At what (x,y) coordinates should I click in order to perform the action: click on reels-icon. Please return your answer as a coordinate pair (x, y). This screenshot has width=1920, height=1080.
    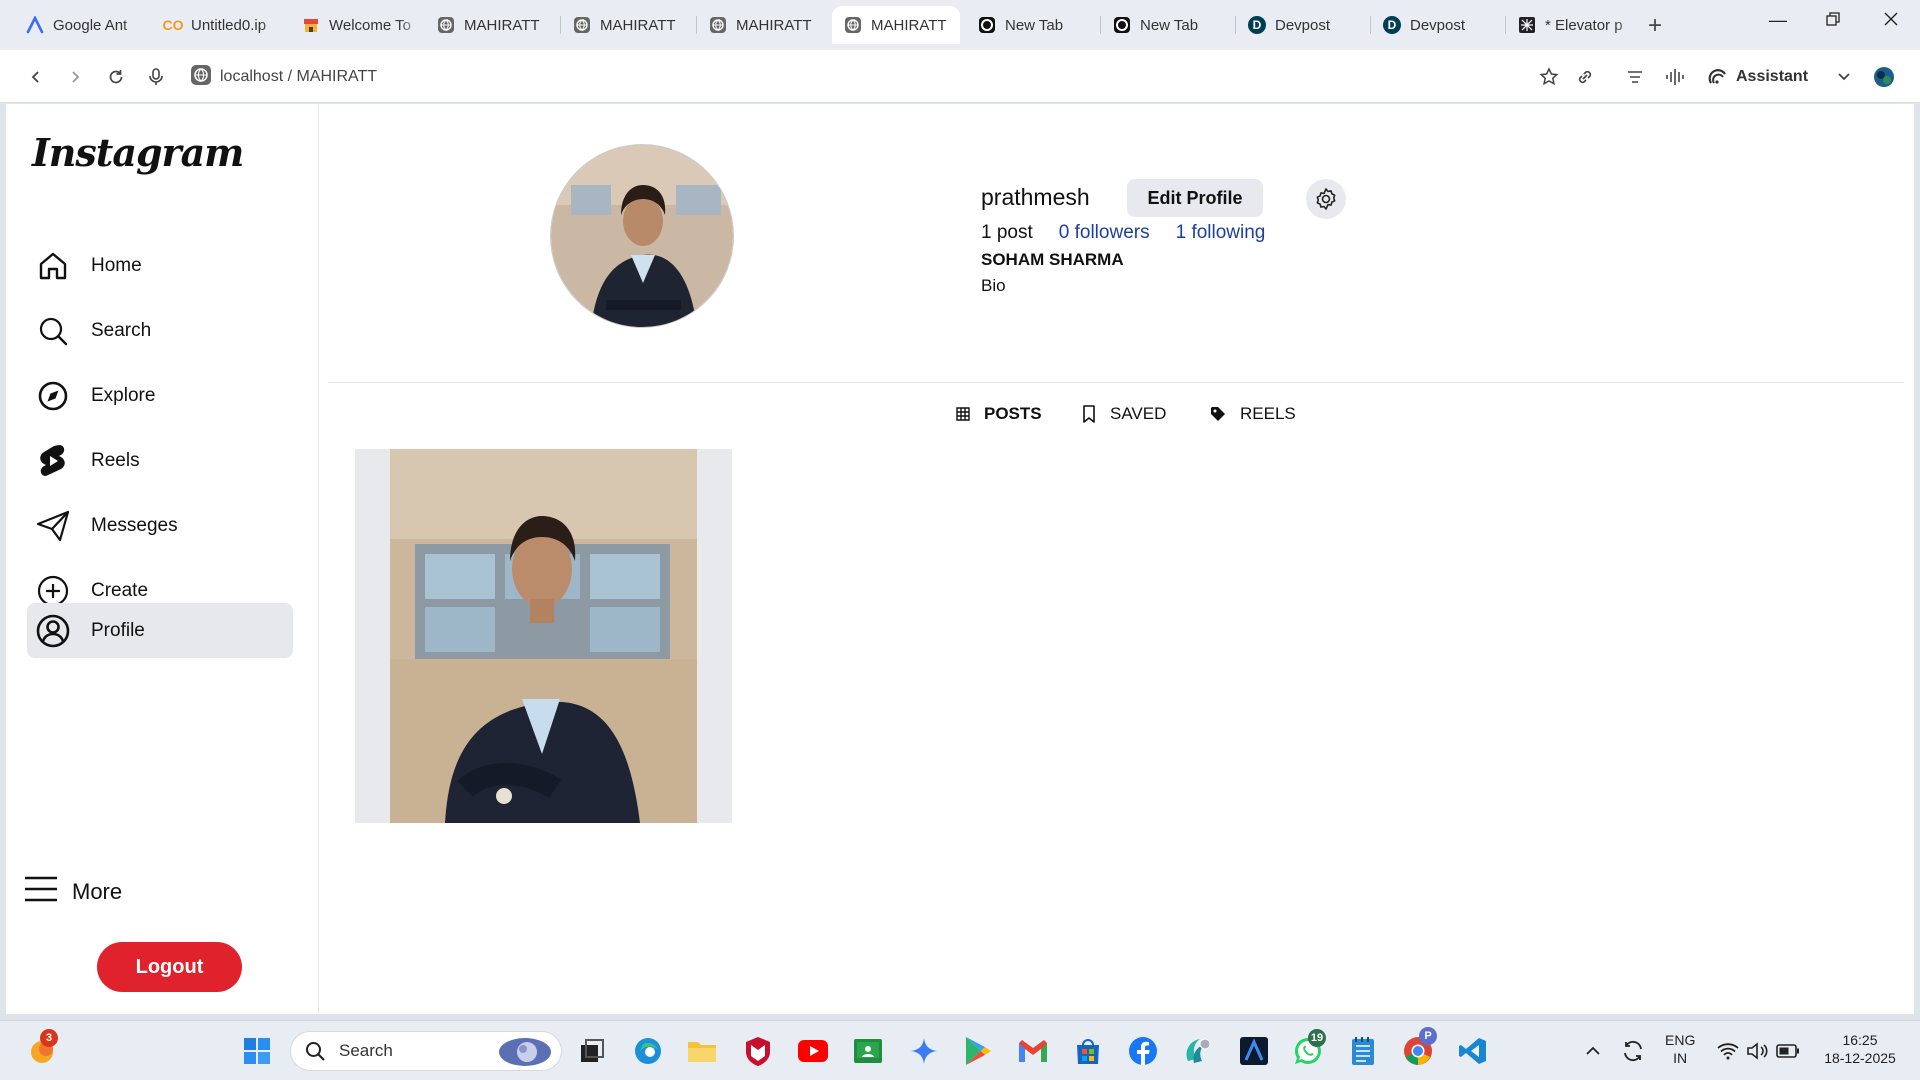
    Looking at the image, I should click on (53, 461).